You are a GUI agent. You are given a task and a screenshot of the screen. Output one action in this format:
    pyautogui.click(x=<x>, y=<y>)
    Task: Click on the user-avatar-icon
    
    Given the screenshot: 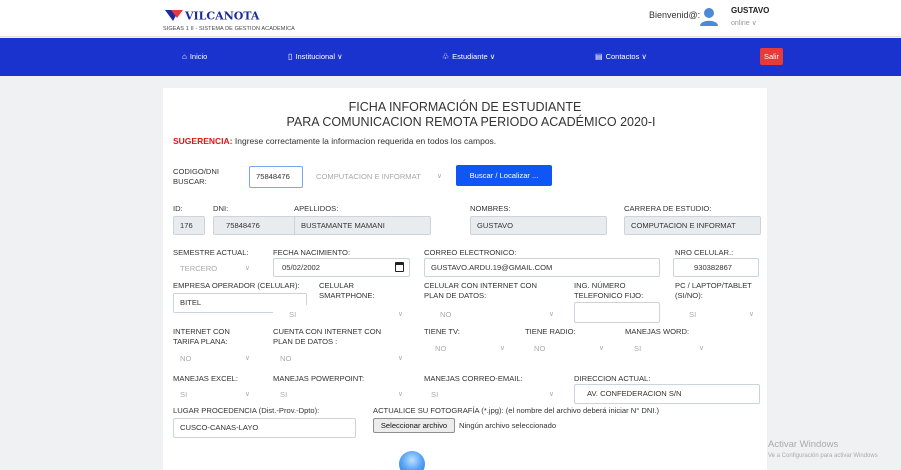 What is the action you would take?
    pyautogui.click(x=709, y=16)
    